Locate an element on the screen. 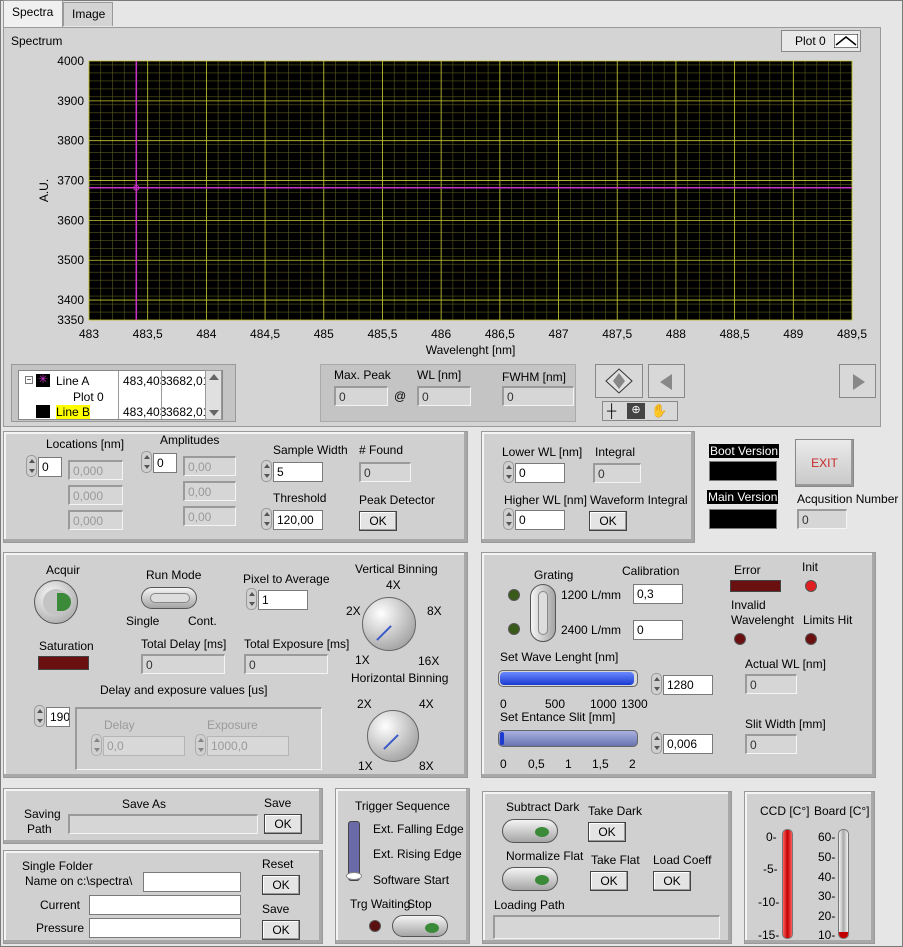 Image resolution: width=903 pixels, height=947 pixels. threshold-spinner is located at coordinates (266, 519).